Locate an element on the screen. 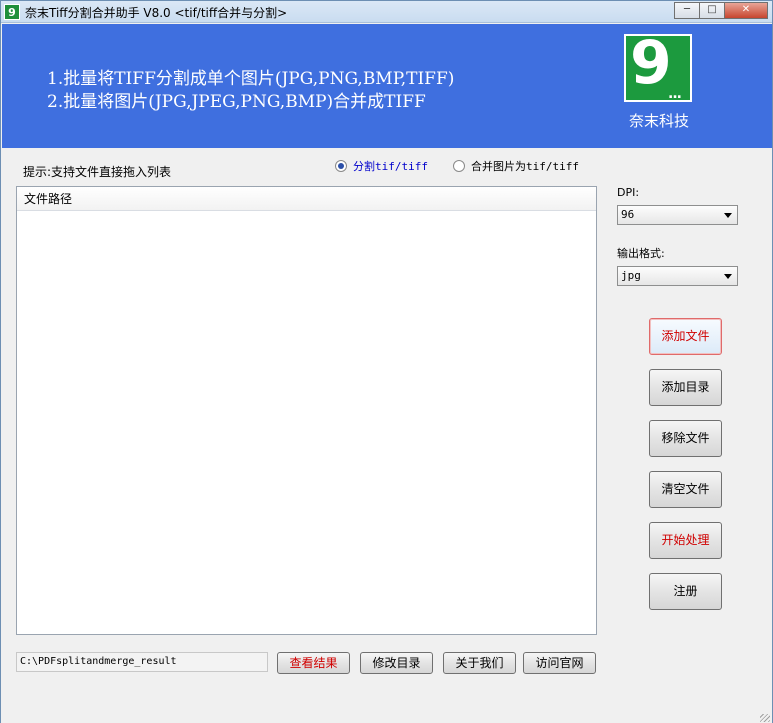  maximize-button: □ is located at coordinates (712, 10).